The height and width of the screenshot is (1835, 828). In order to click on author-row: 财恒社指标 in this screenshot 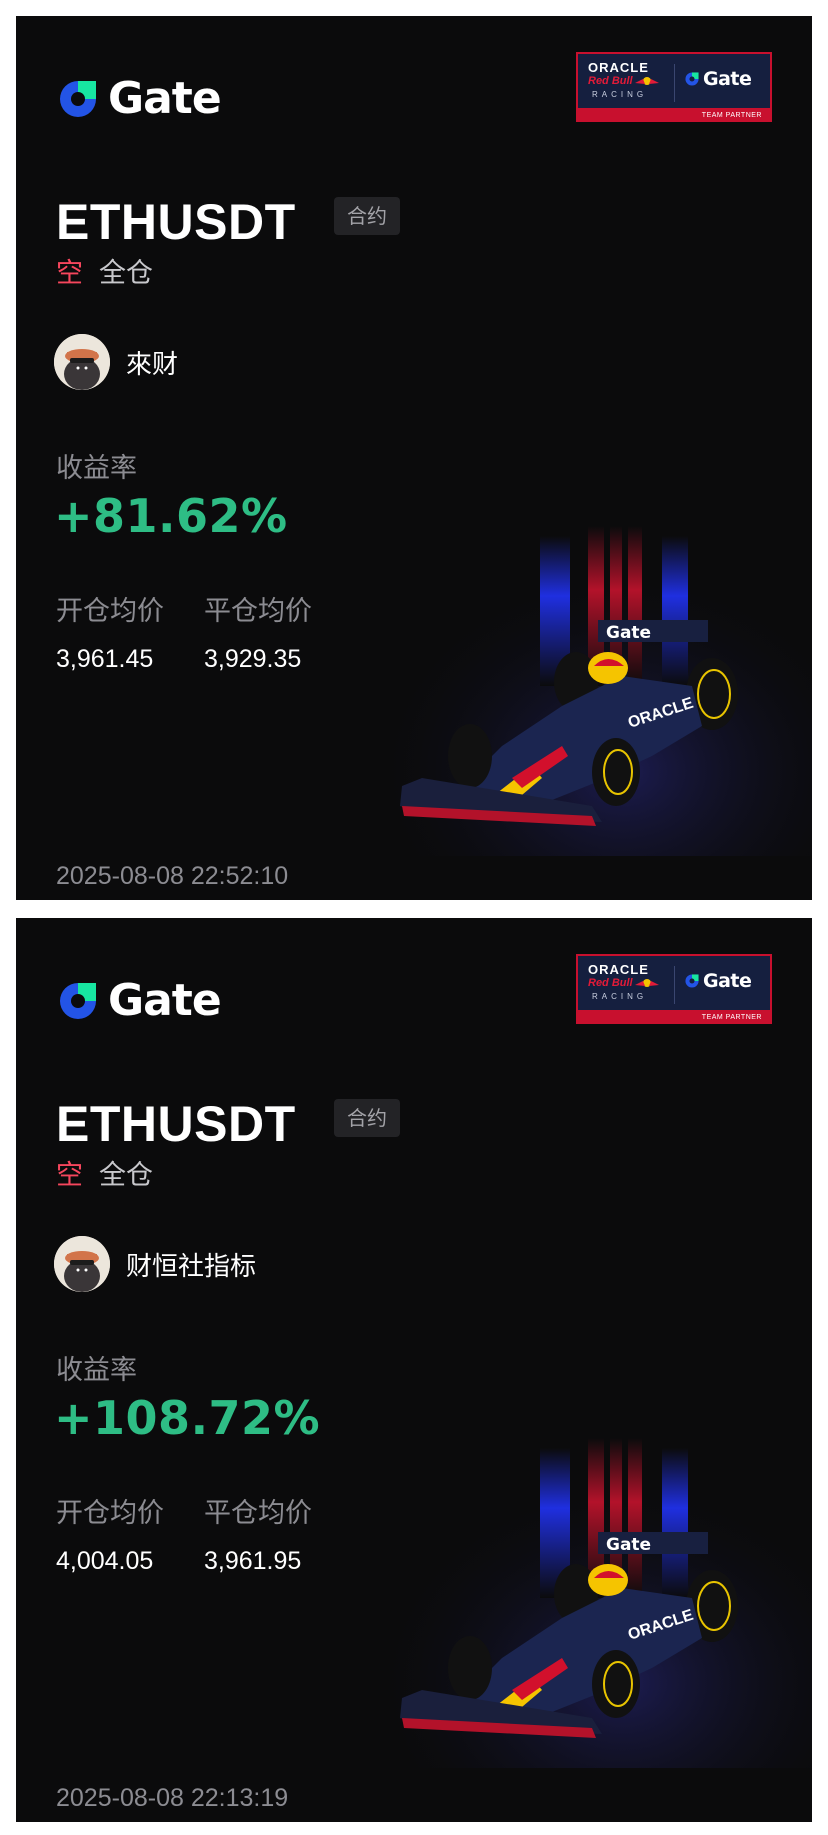, I will do `click(155, 1264)`.